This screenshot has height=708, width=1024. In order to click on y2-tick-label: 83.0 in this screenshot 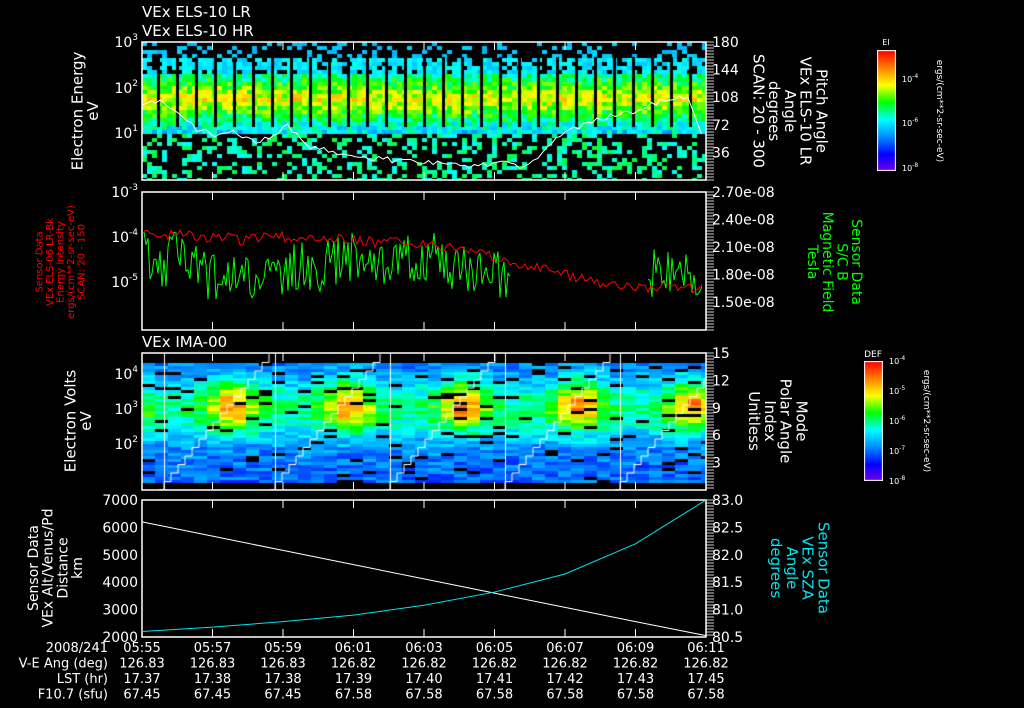, I will do `click(727, 501)`.